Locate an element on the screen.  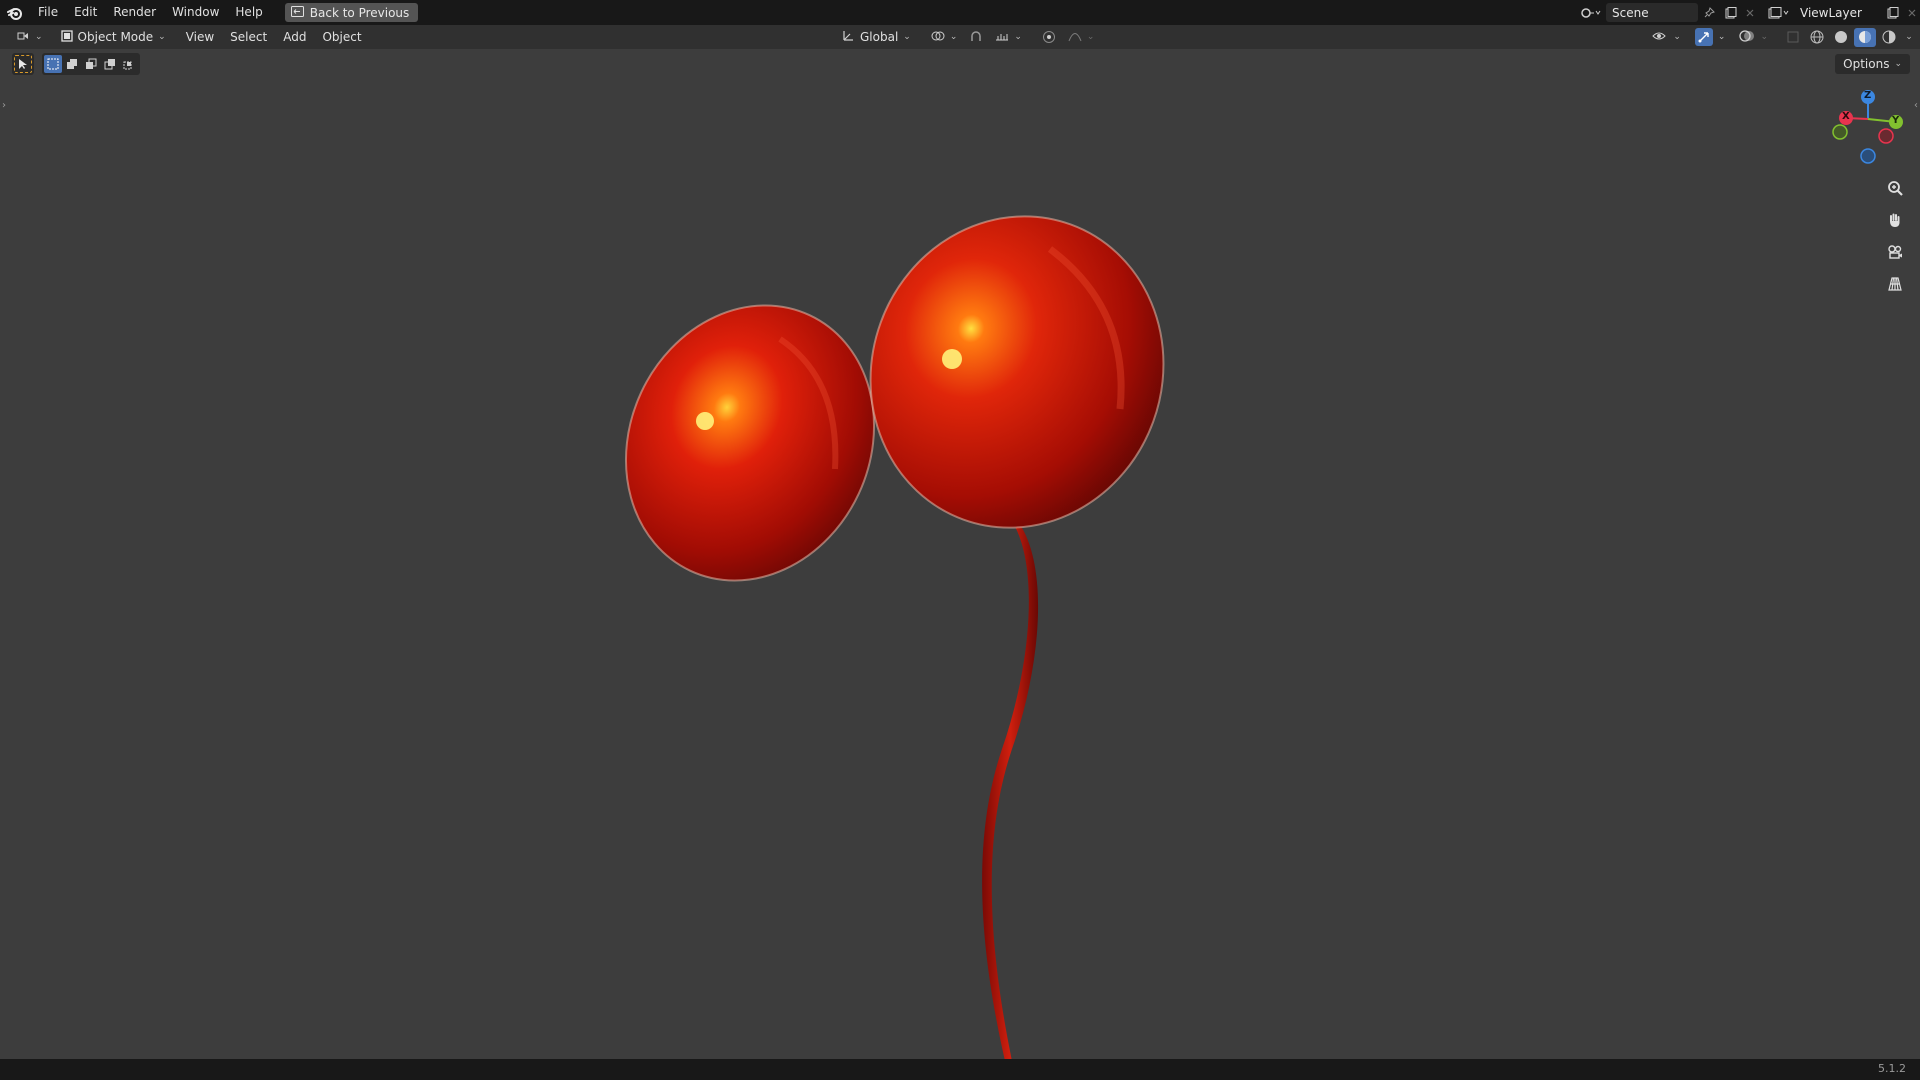
gizmo-x-label: X is located at coordinates (1846, 116).